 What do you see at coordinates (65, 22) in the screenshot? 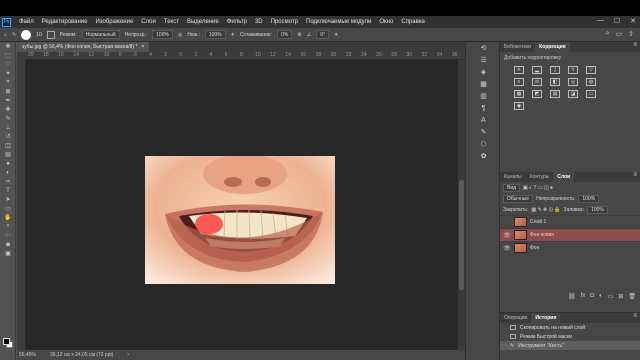
I see `menu-edit: Редактирование` at bounding box center [65, 22].